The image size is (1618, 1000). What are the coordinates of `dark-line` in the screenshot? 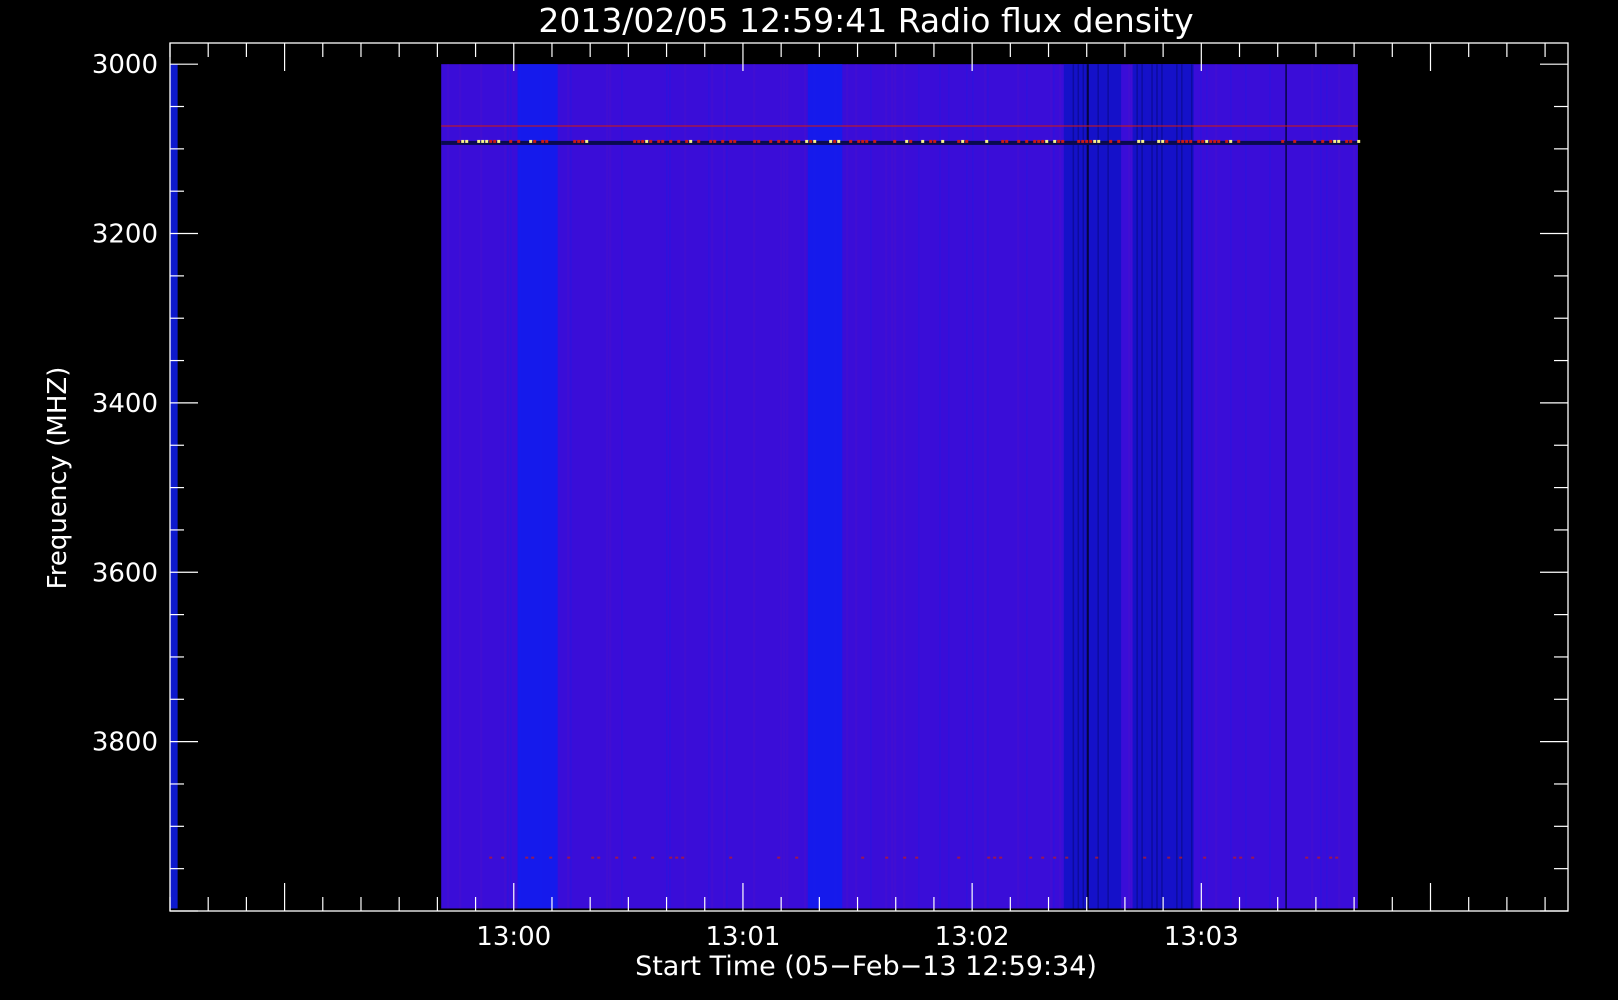 It's located at (1087, 486).